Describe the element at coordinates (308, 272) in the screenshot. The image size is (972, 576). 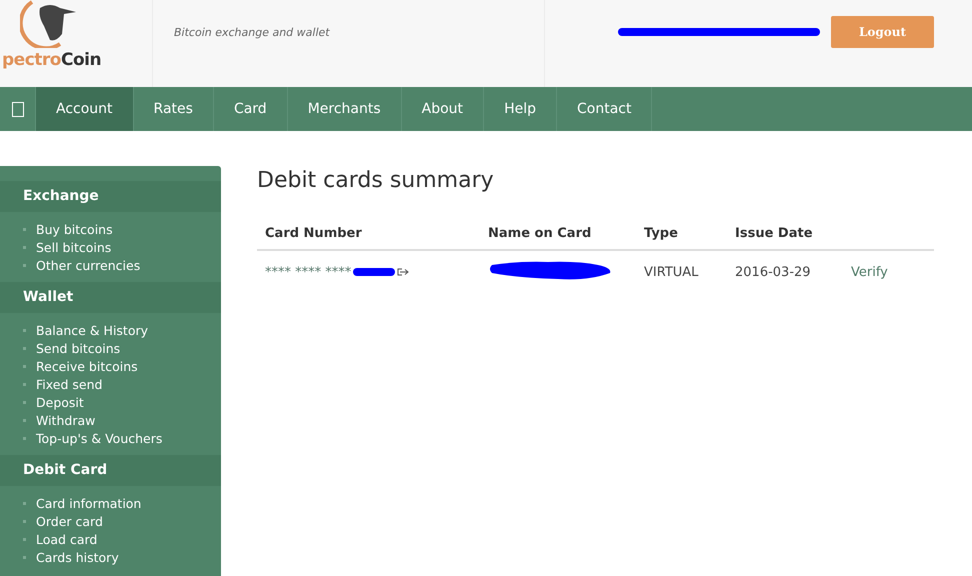
I see `card-number: **** **** ****` at that location.